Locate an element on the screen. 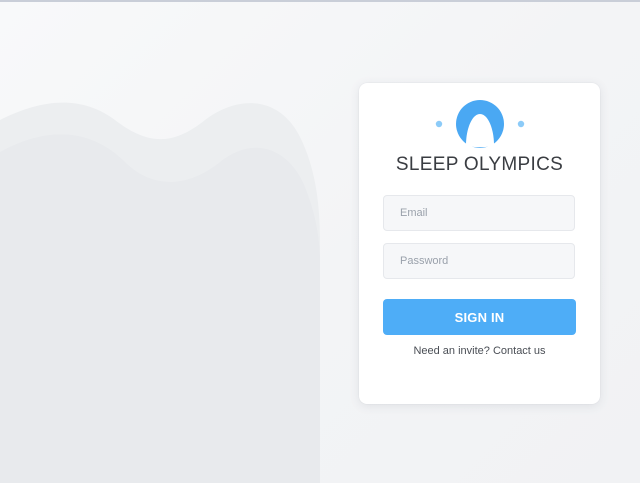 This screenshot has height=483, width=640. password-input is located at coordinates (479, 261).